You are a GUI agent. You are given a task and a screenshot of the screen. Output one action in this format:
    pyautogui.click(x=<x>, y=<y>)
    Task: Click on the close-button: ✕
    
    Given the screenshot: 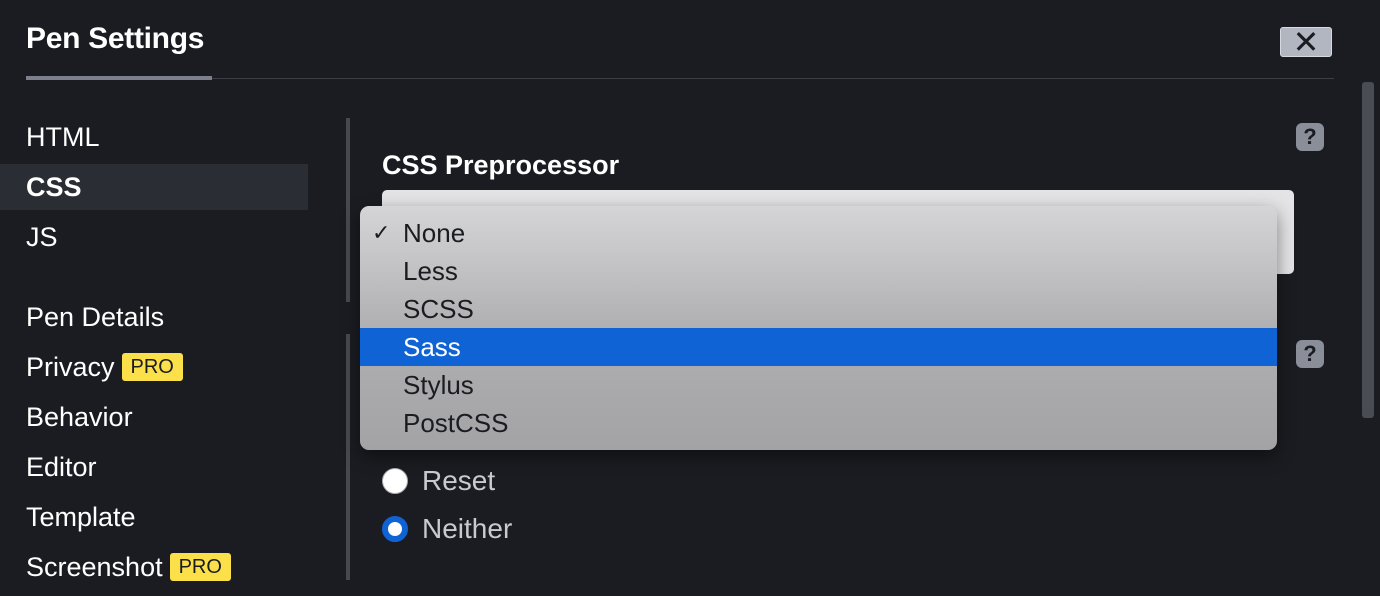 What is the action you would take?
    pyautogui.click(x=1306, y=42)
    